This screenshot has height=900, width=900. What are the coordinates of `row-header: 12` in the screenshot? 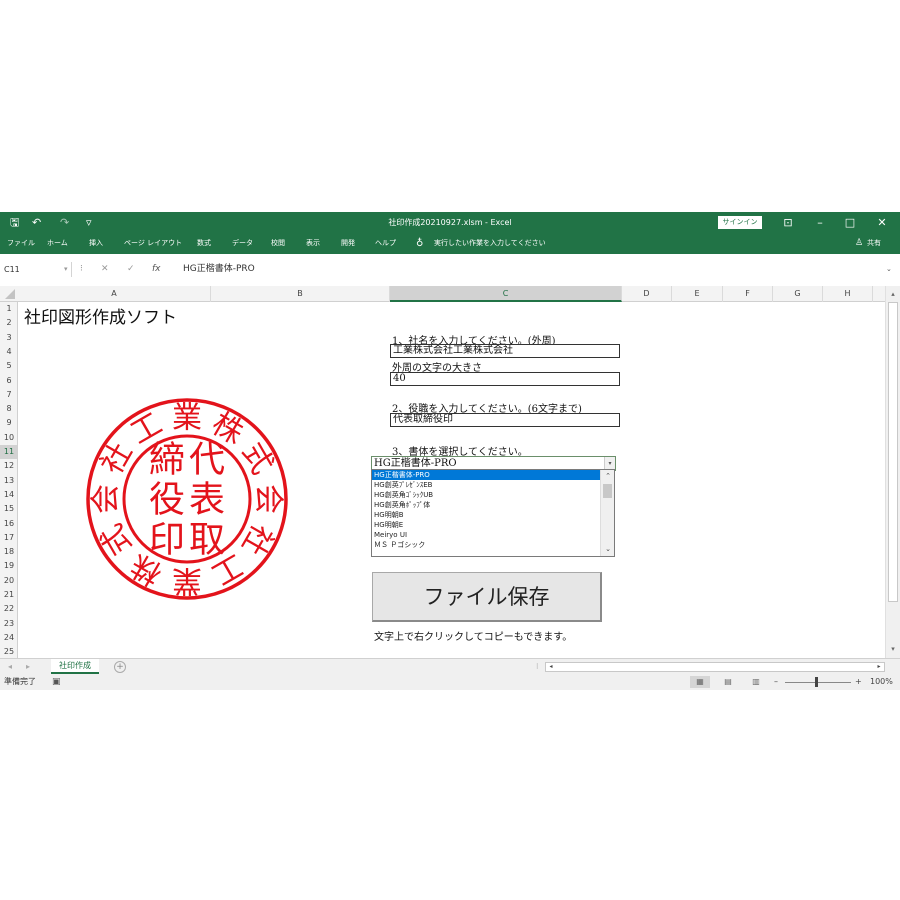 It's located at (8, 466).